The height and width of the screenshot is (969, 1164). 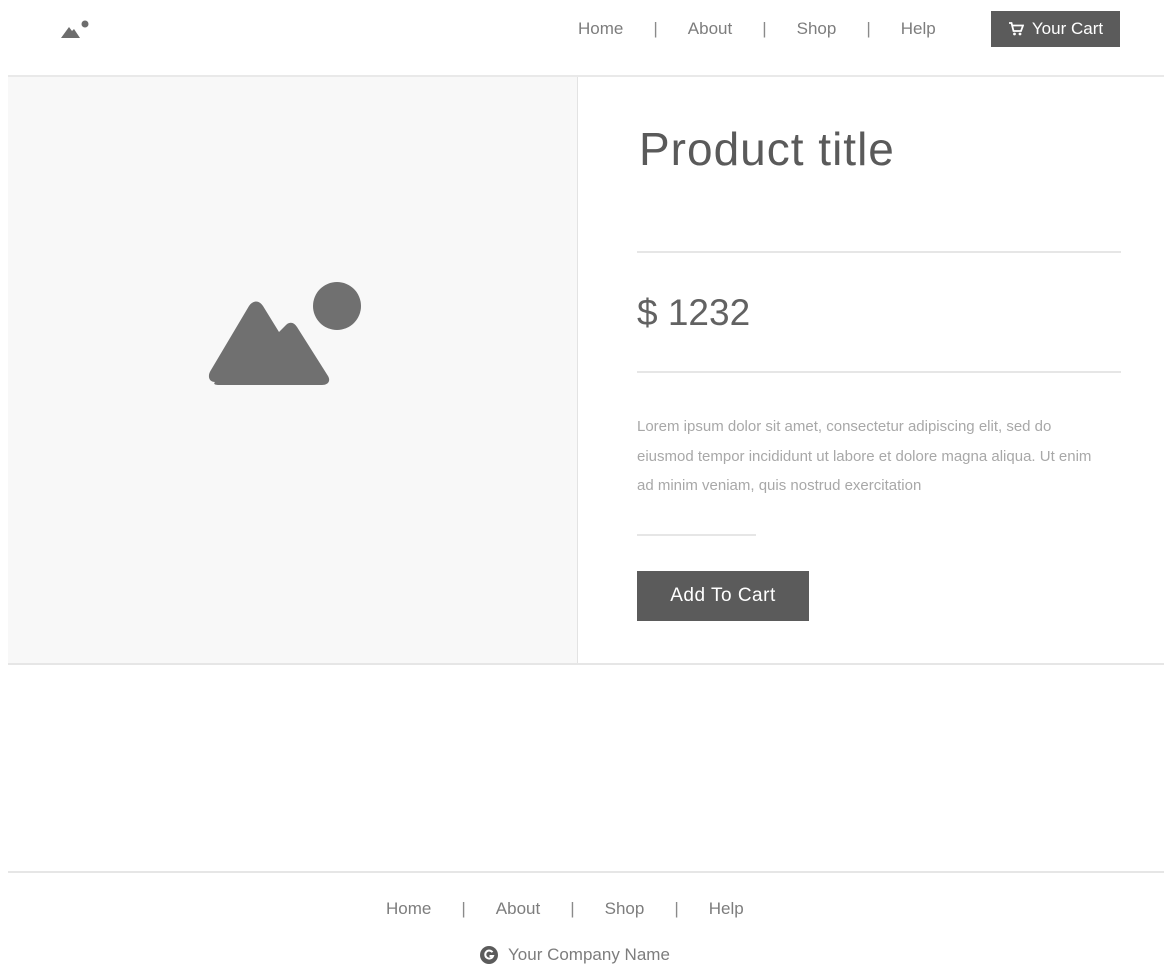 I want to click on image-mountain-icon, so click(x=75, y=29).